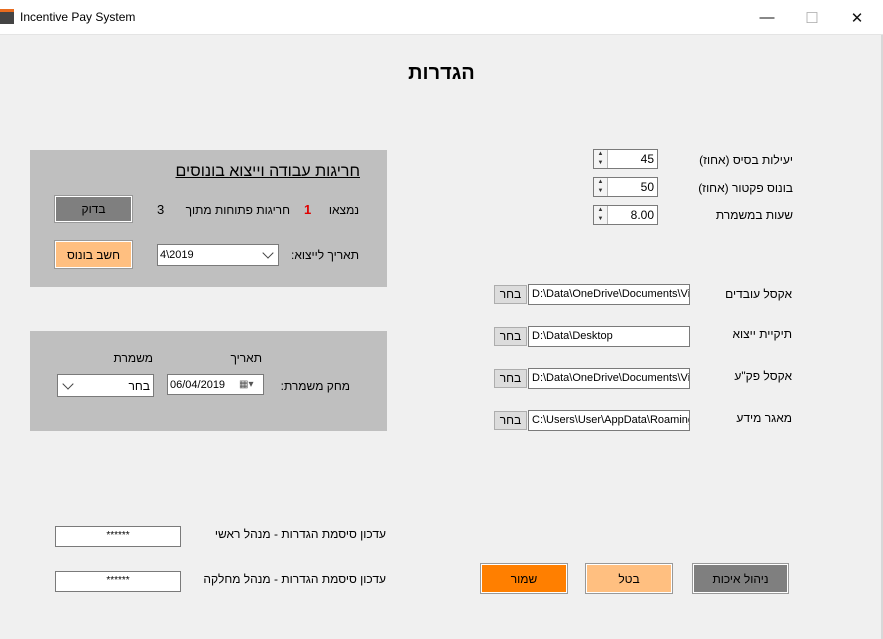  Describe the element at coordinates (78, 17) in the screenshot. I see `window-title: Incentive Pay System` at that location.